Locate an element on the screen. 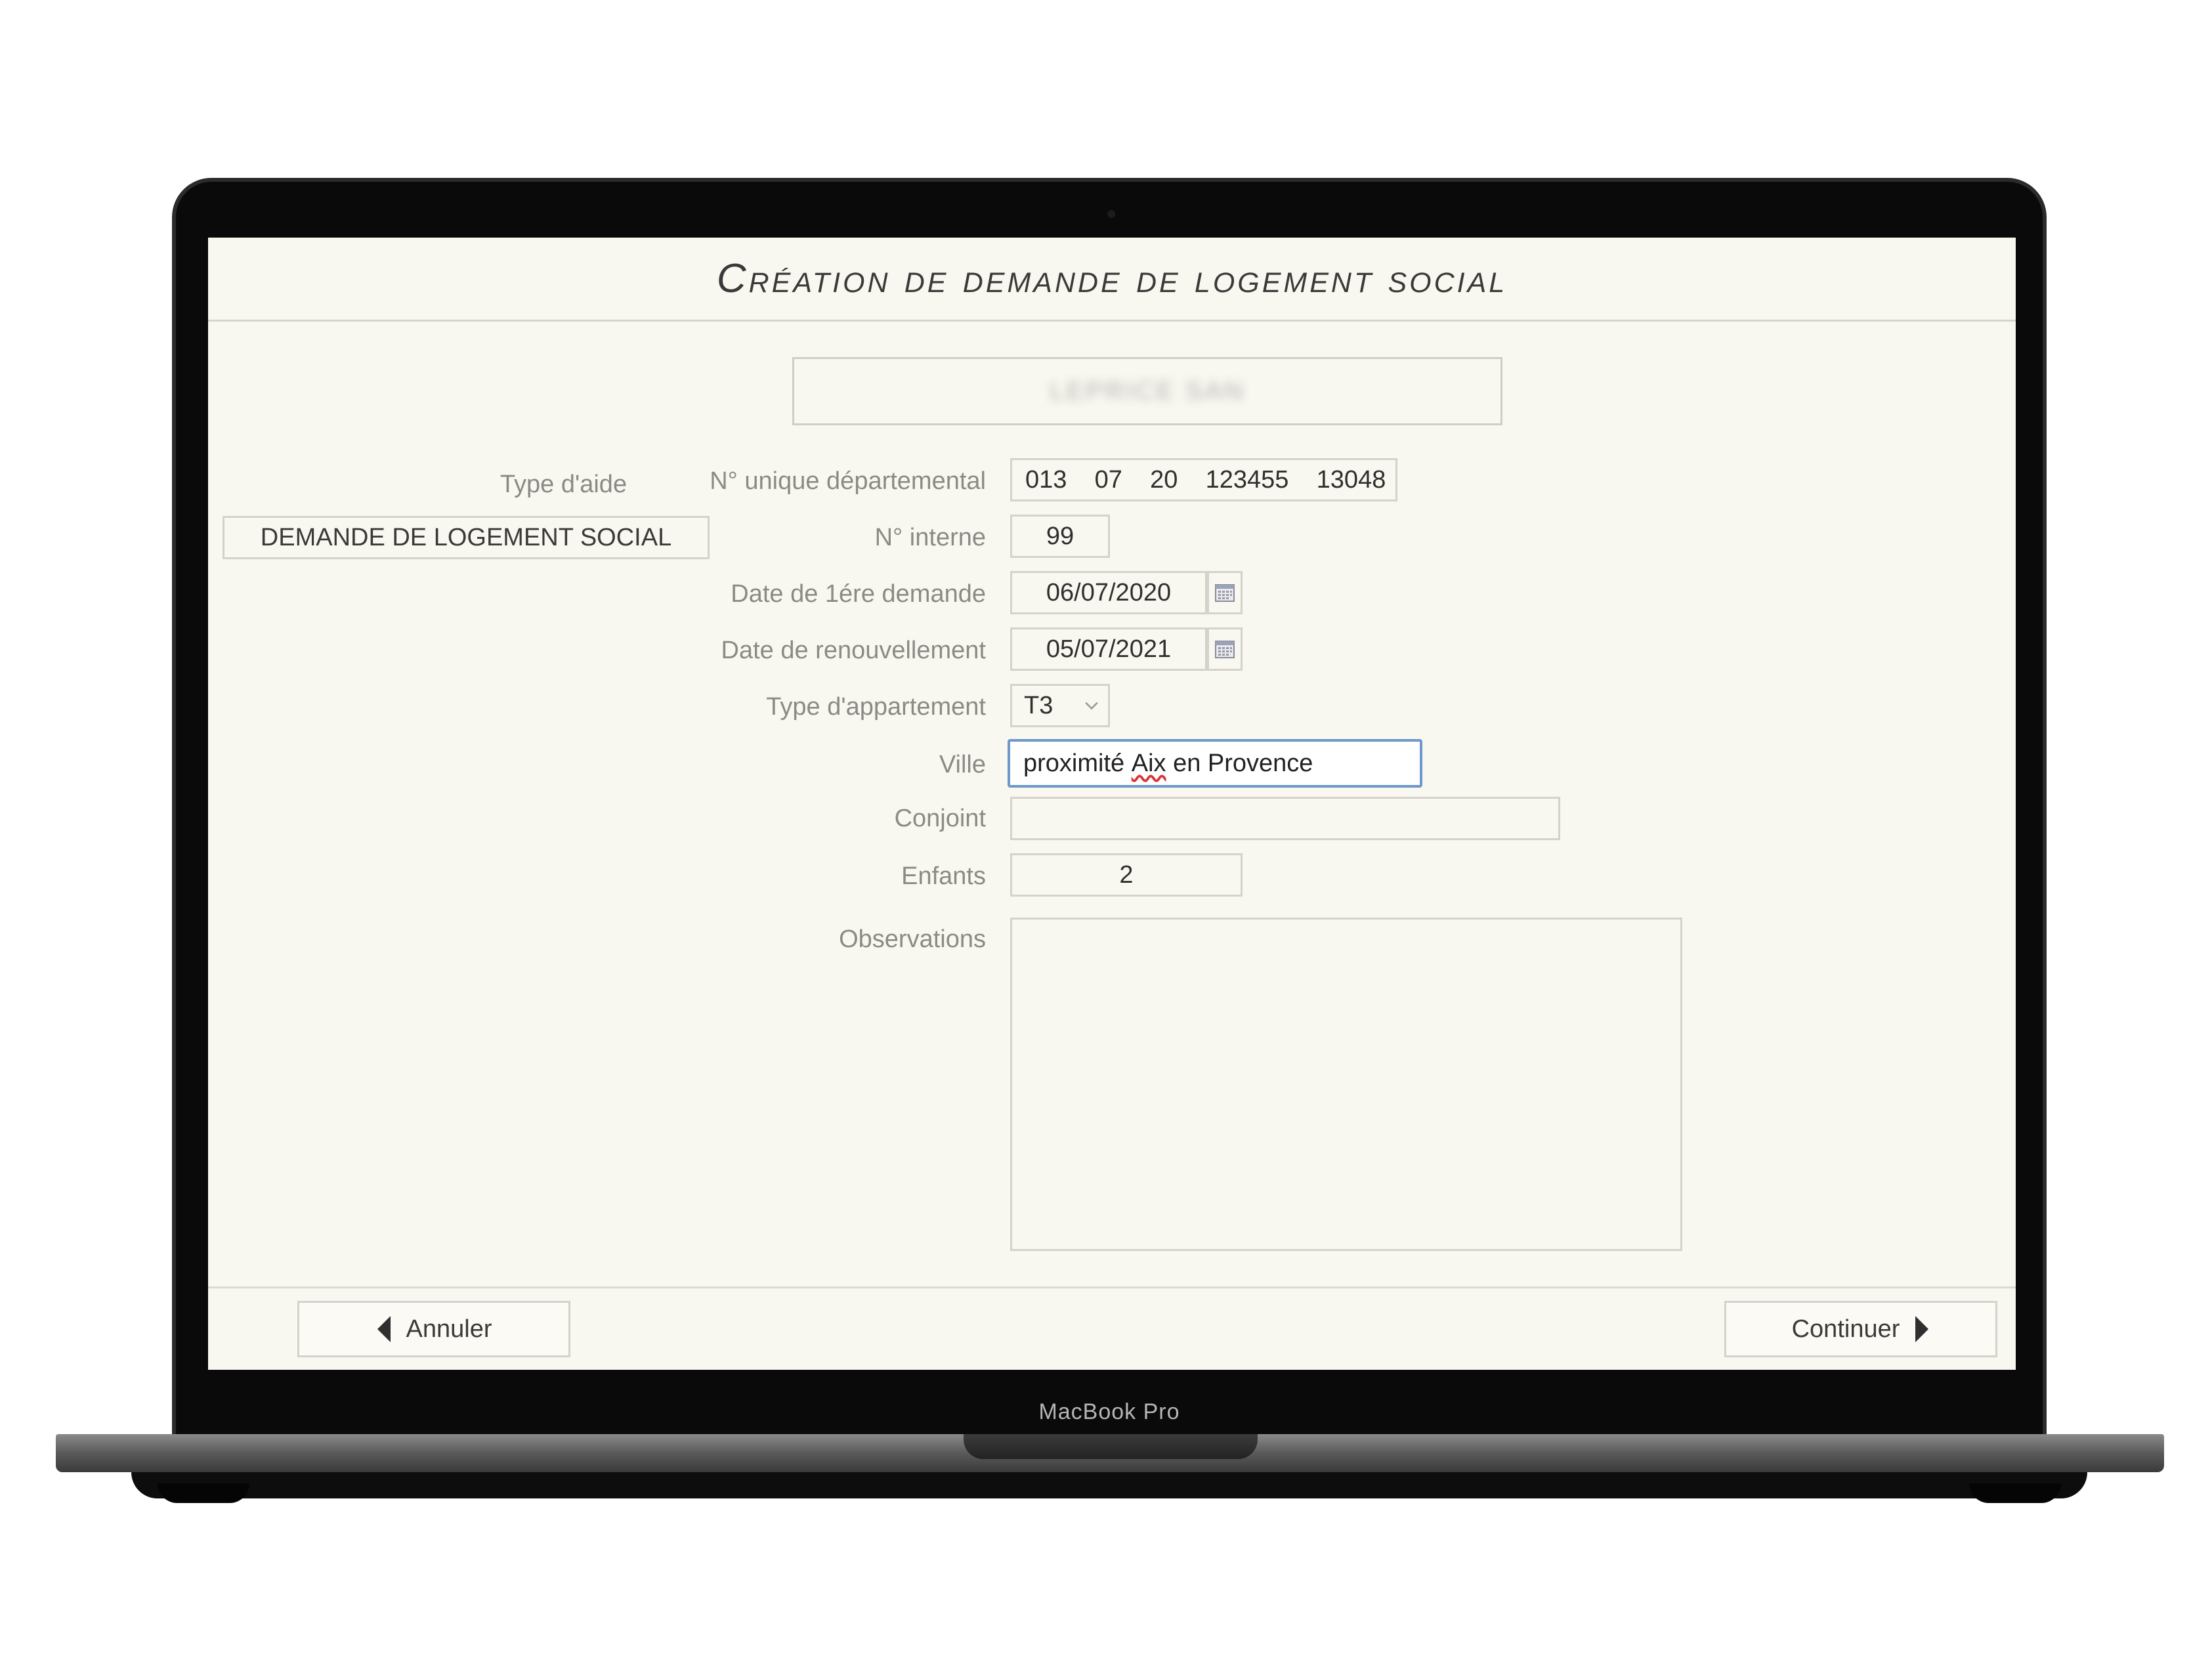  device-label: MacBook Pro is located at coordinates (1109, 1412).